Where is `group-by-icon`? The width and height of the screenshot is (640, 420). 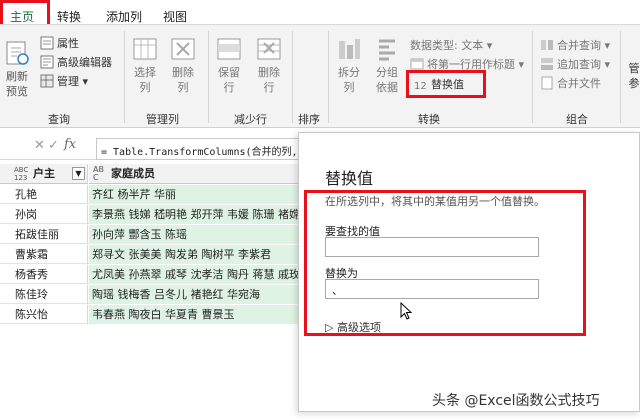
group-by-icon is located at coordinates (387, 49).